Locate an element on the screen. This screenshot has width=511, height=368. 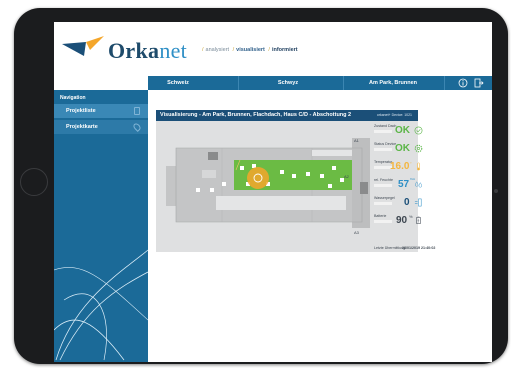
status-label: Batterie is located at coordinates (380, 216).